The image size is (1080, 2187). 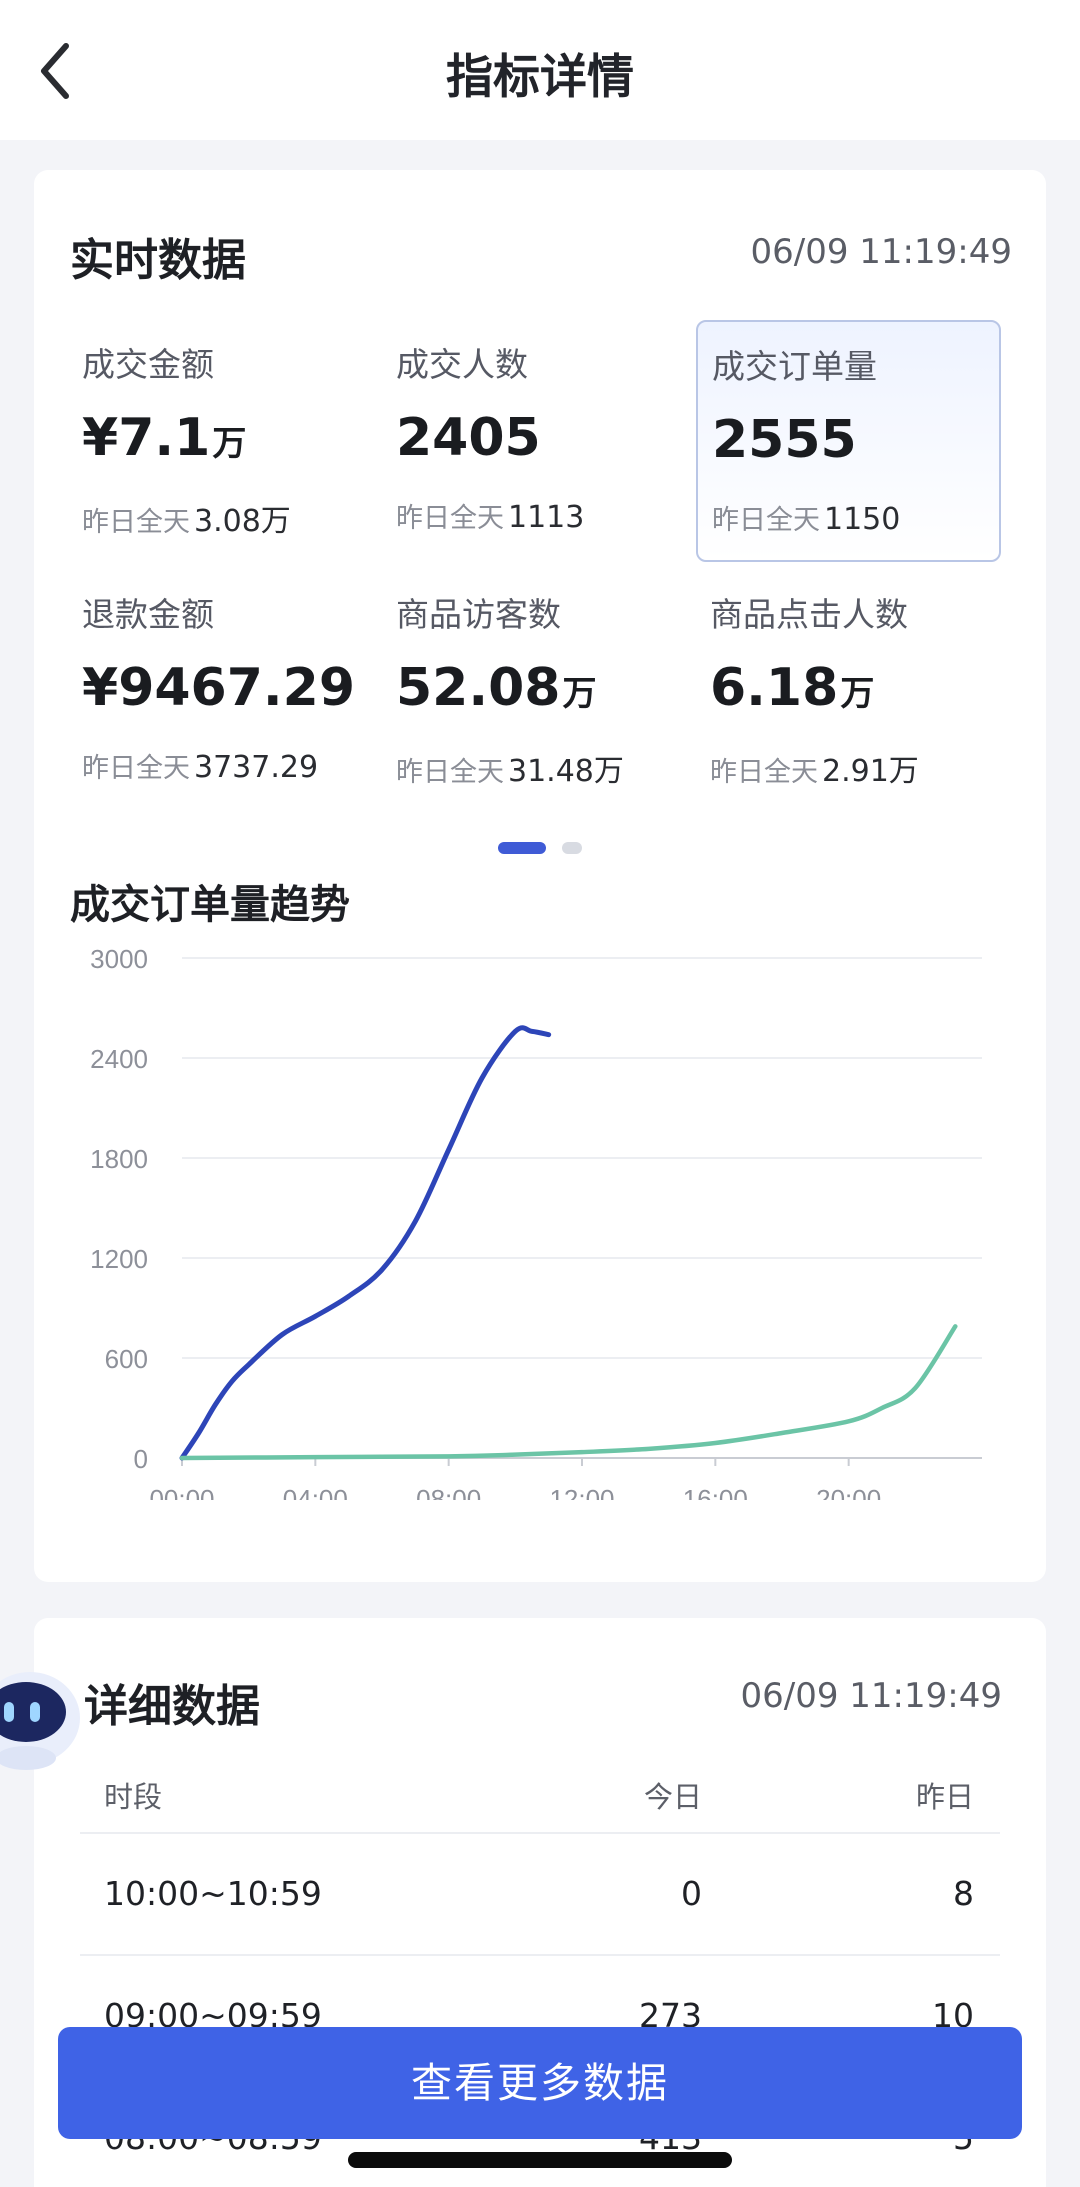 What do you see at coordinates (672, 1797) in the screenshot?
I see `column-header-today: 今日` at bounding box center [672, 1797].